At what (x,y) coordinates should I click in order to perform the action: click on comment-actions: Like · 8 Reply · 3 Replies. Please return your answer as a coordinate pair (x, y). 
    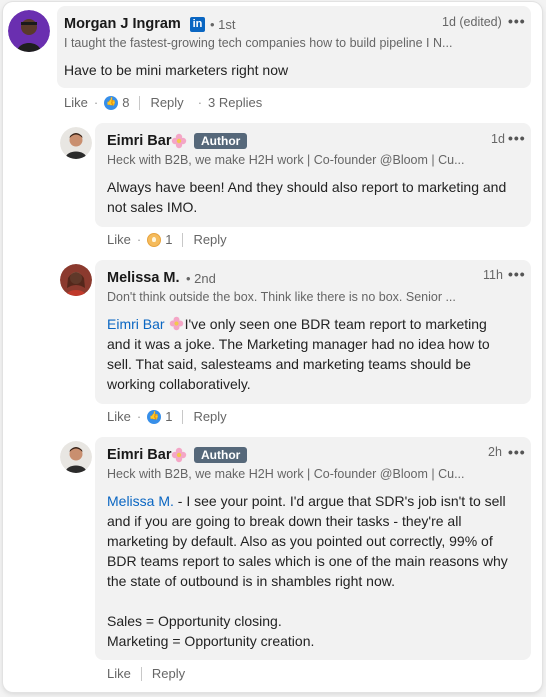
    Looking at the image, I should click on (163, 102).